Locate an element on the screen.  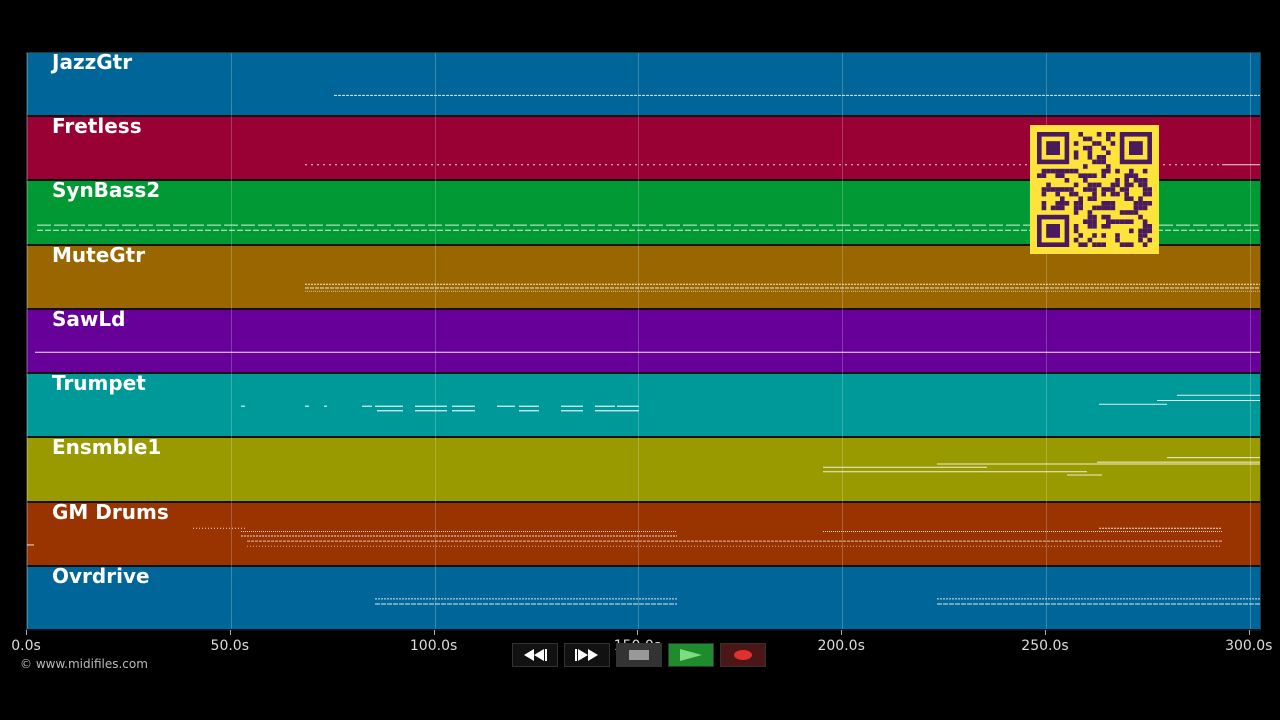
stop-button is located at coordinates (639, 655).